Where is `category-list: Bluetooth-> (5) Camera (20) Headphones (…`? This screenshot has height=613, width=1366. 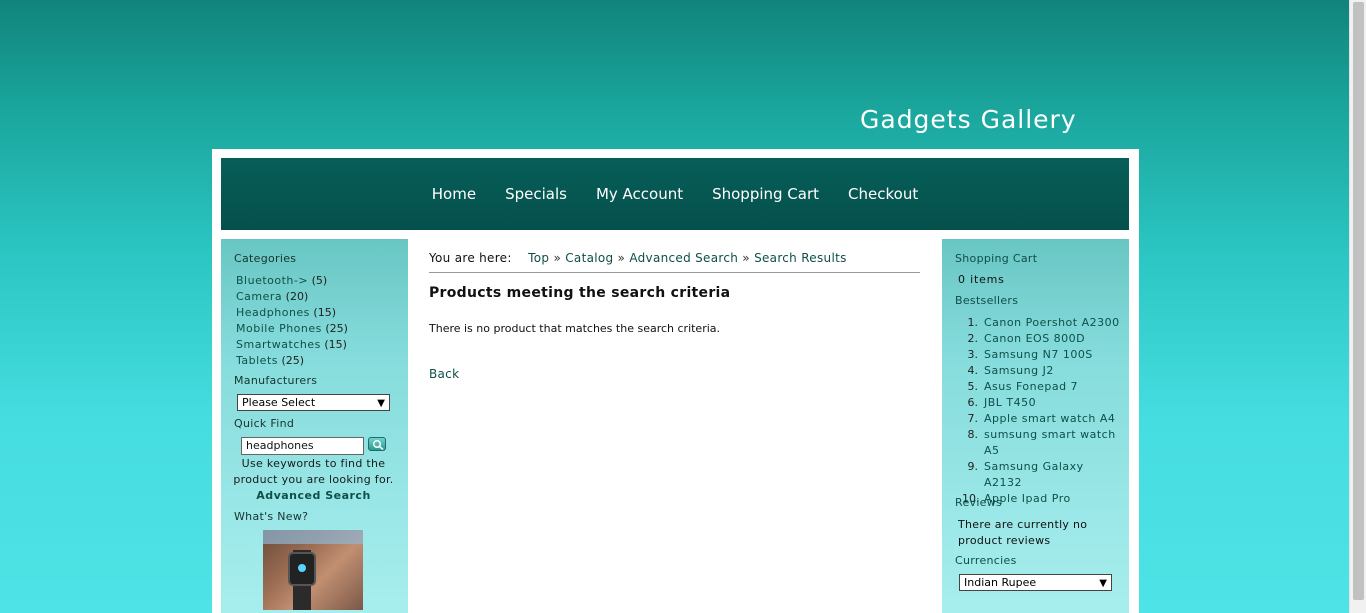
category-list: Bluetooth-> (5) Camera (20) Headphones (… is located at coordinates (292, 321).